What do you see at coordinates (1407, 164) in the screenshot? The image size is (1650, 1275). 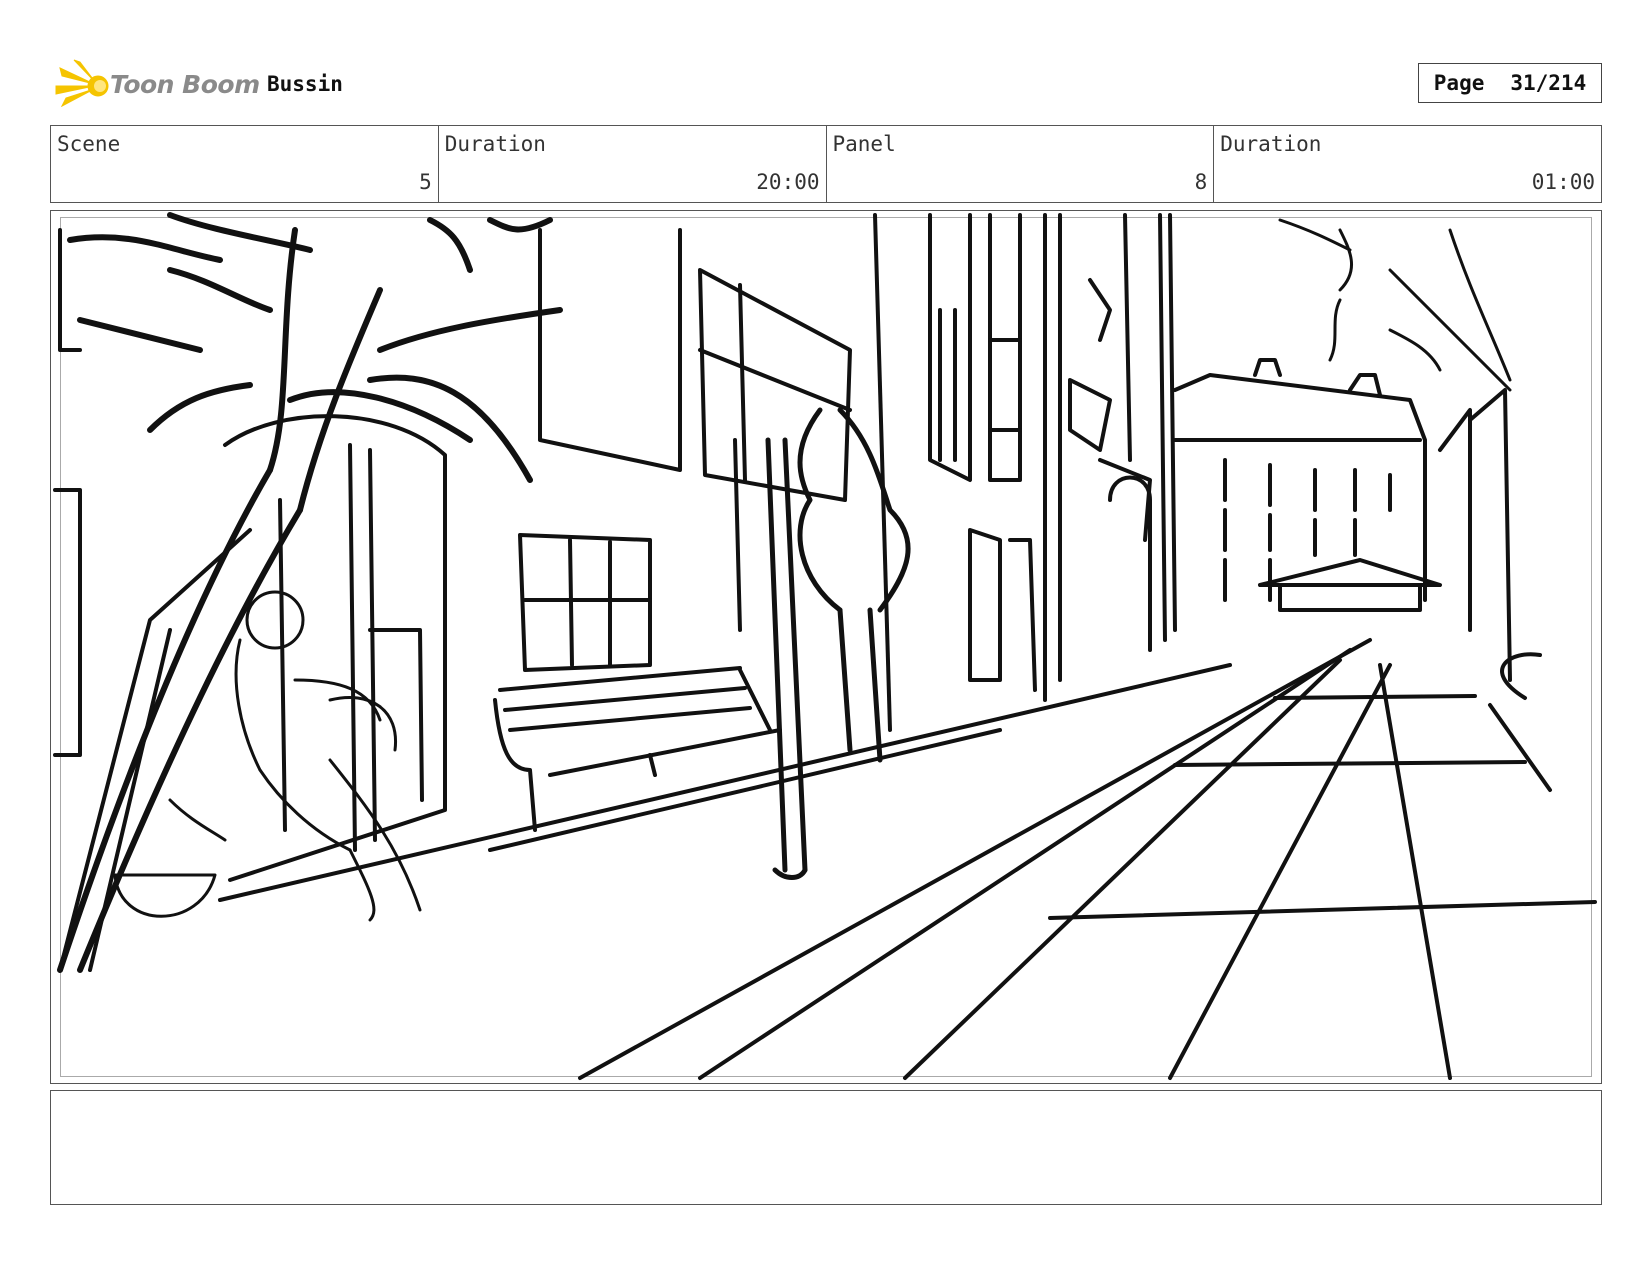 I see `panel-duration-cell: Duration 01:00` at bounding box center [1407, 164].